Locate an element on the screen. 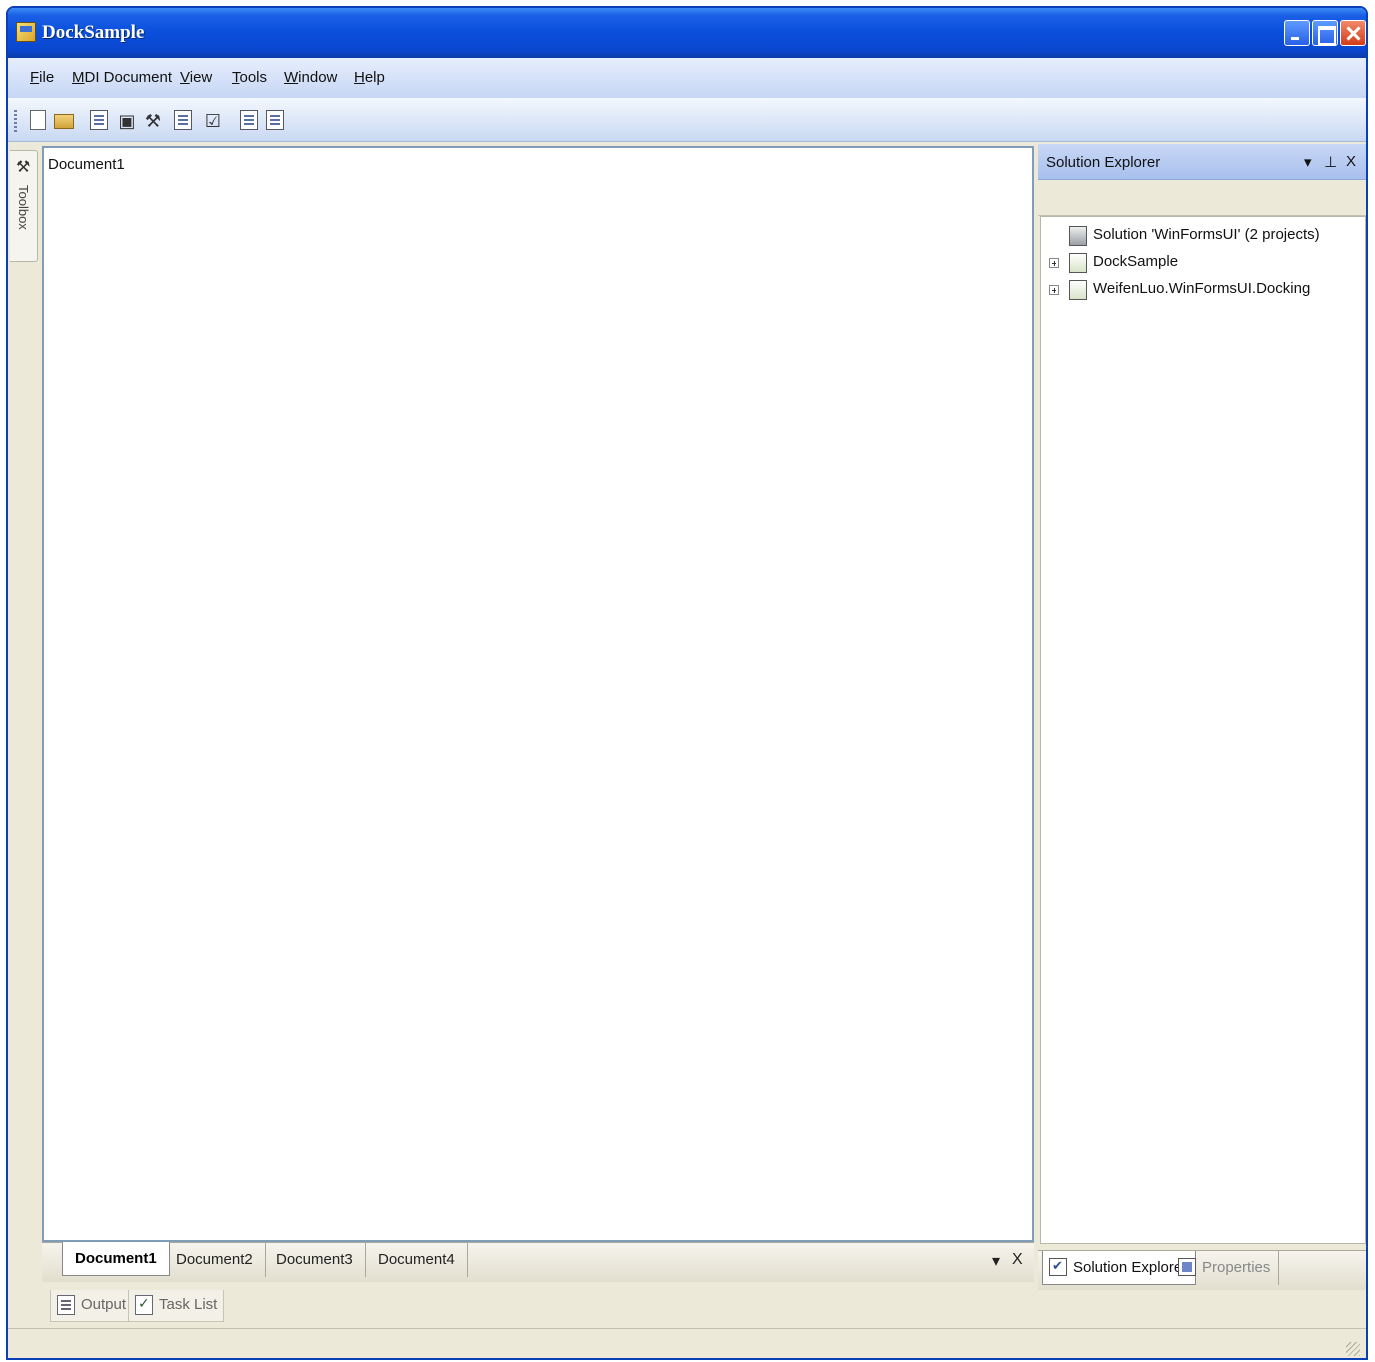 This screenshot has height=1362, width=1375. tab-properties: Properties is located at coordinates (1226, 1268).